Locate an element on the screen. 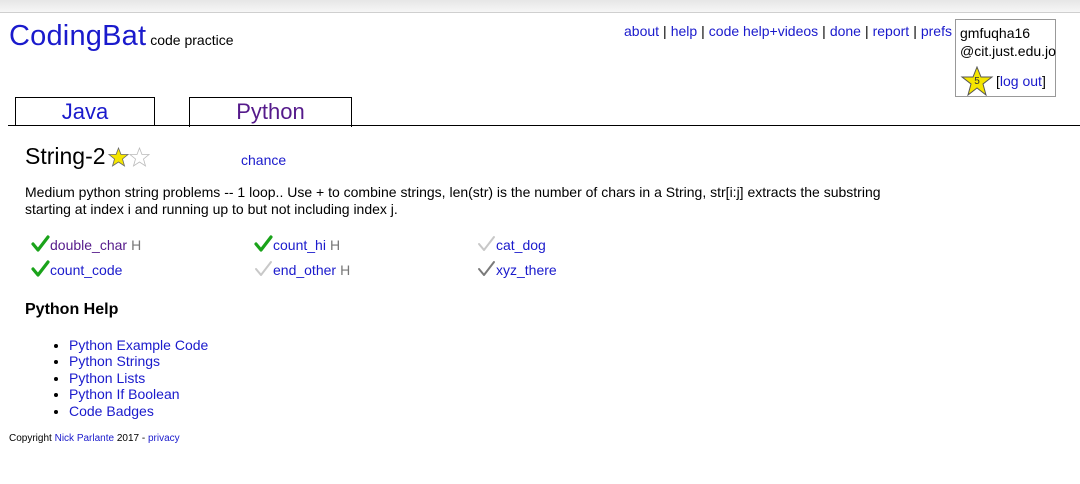 The height and width of the screenshot is (484, 1080). problem-item: cat_dog is located at coordinates (513, 244).